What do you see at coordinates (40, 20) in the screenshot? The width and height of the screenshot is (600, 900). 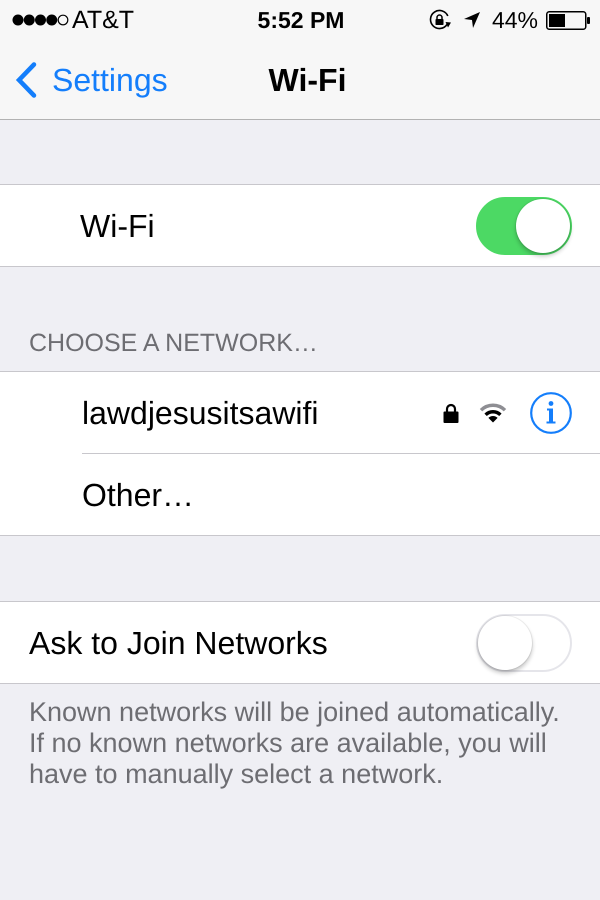 I see `signal-strength-icon` at bounding box center [40, 20].